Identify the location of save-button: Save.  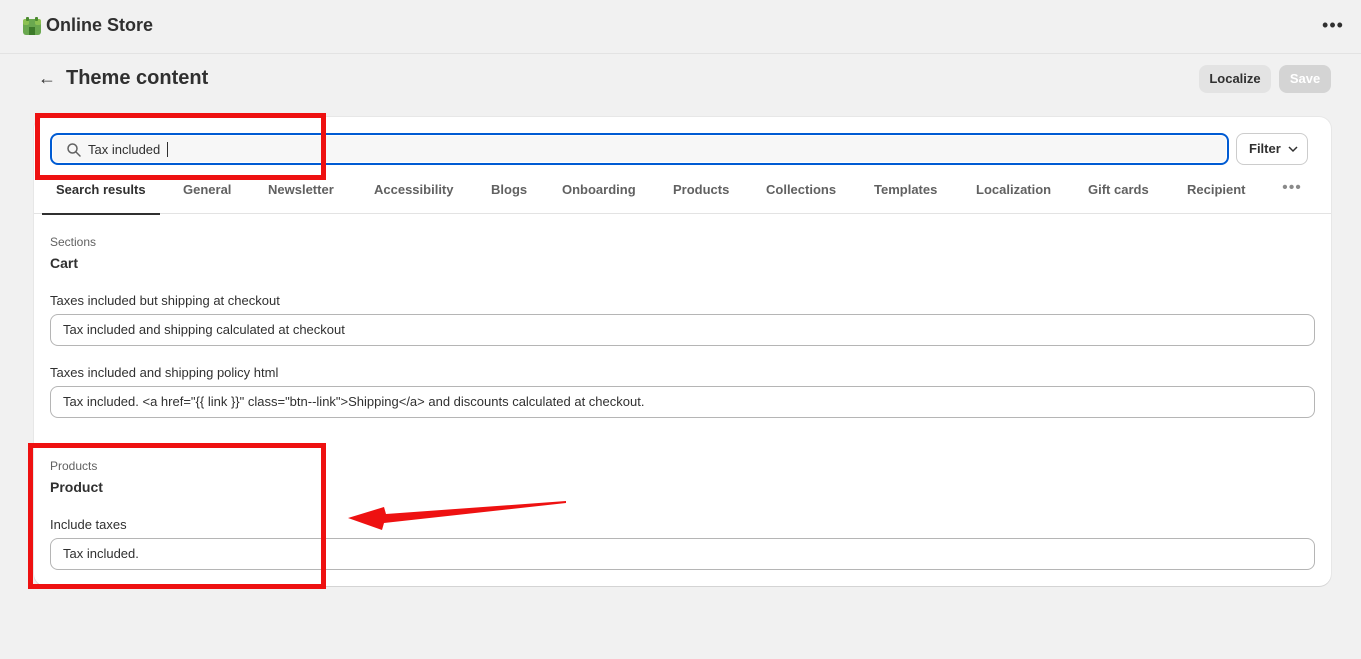
(1305, 79).